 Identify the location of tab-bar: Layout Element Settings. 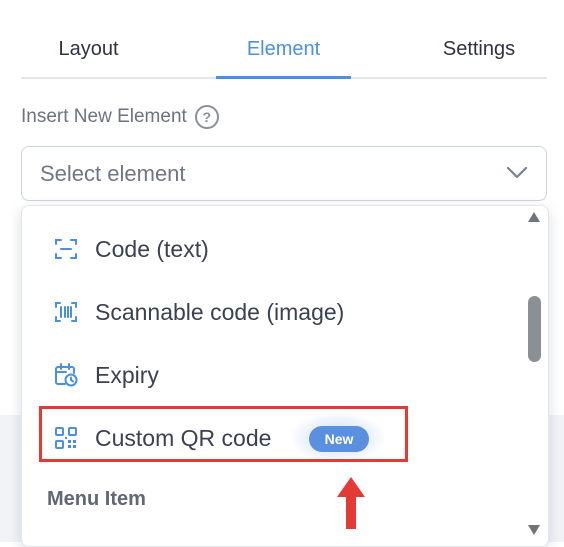
(284, 50).